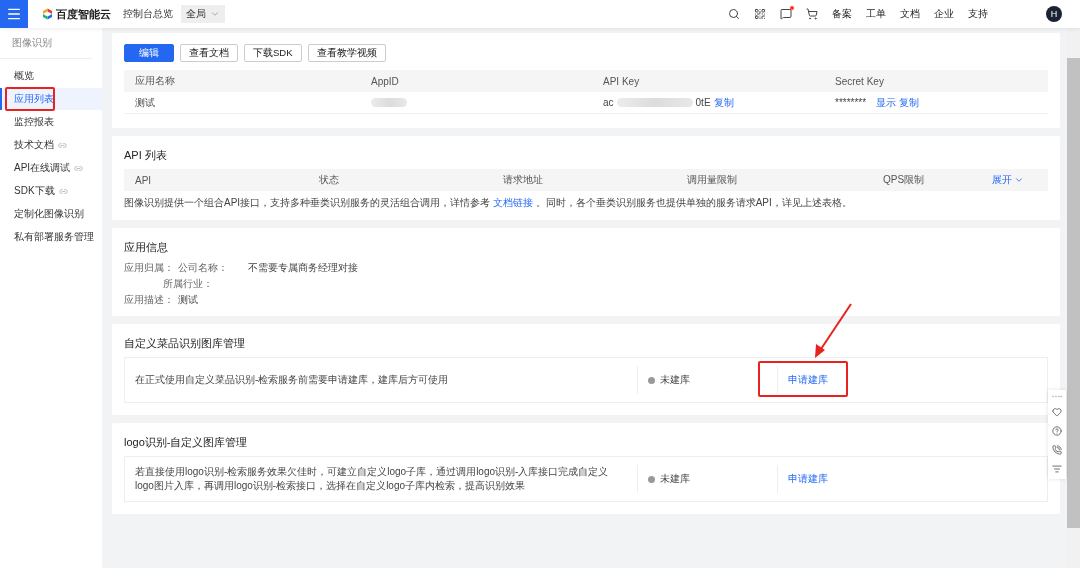 The image size is (1080, 568). What do you see at coordinates (786, 14) in the screenshot?
I see `message-icon` at bounding box center [786, 14].